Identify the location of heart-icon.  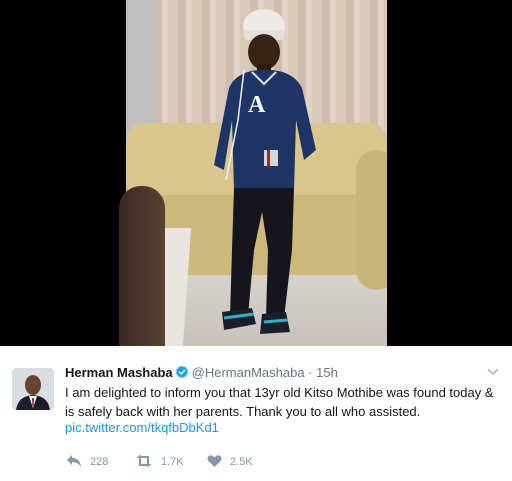
(214, 461).